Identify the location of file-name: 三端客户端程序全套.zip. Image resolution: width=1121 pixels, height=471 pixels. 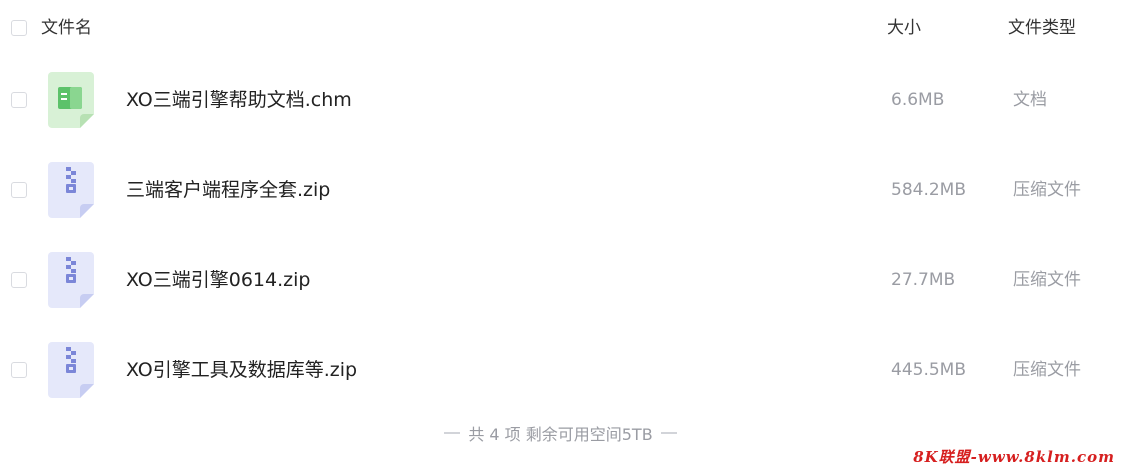
(228, 190).